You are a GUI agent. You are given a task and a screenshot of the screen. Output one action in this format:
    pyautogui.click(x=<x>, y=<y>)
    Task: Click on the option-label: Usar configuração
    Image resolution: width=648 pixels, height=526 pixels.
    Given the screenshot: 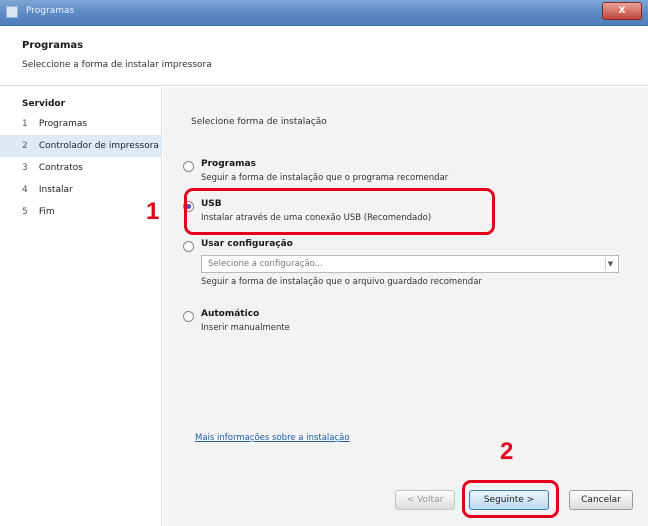 What is the action you would take?
    pyautogui.click(x=247, y=244)
    